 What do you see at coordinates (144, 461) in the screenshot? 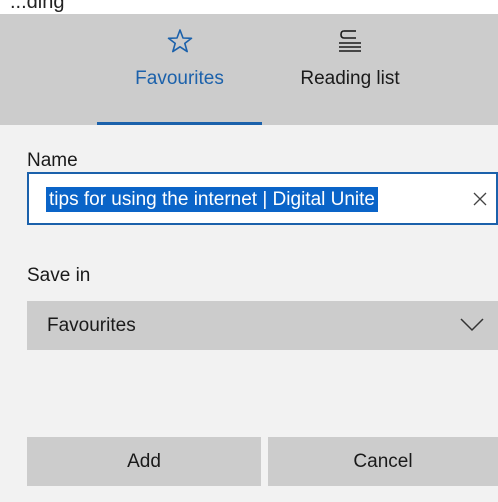
I see `add-button: Add` at bounding box center [144, 461].